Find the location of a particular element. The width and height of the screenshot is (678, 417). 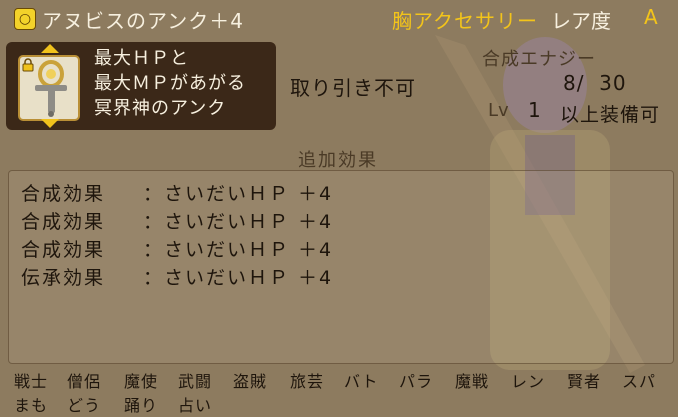

scroll-down-arrow-icon is located at coordinates (50, 123).